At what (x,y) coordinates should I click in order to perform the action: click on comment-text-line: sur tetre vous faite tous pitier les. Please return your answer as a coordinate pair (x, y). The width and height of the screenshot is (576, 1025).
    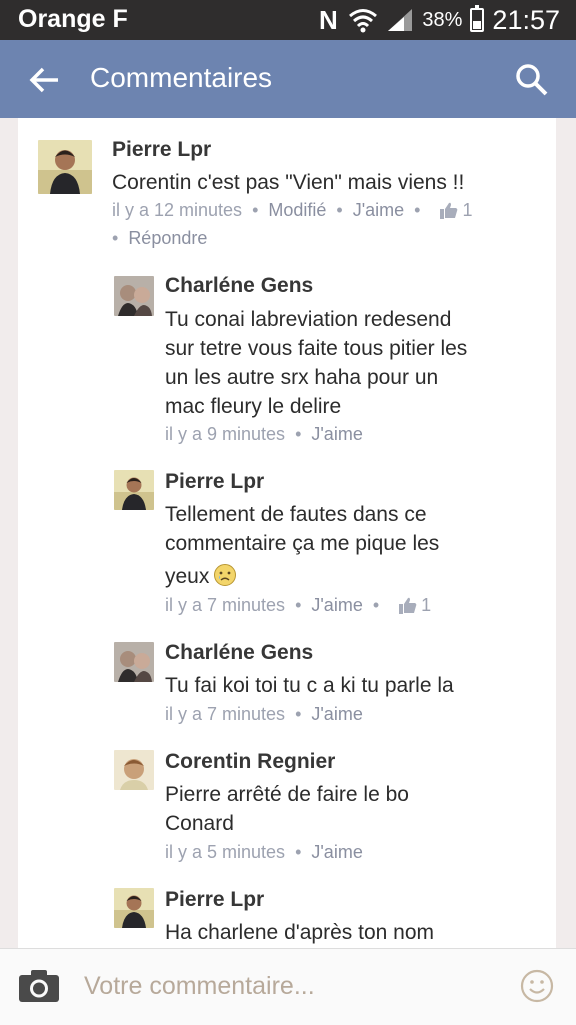
    Looking at the image, I should click on (316, 348).